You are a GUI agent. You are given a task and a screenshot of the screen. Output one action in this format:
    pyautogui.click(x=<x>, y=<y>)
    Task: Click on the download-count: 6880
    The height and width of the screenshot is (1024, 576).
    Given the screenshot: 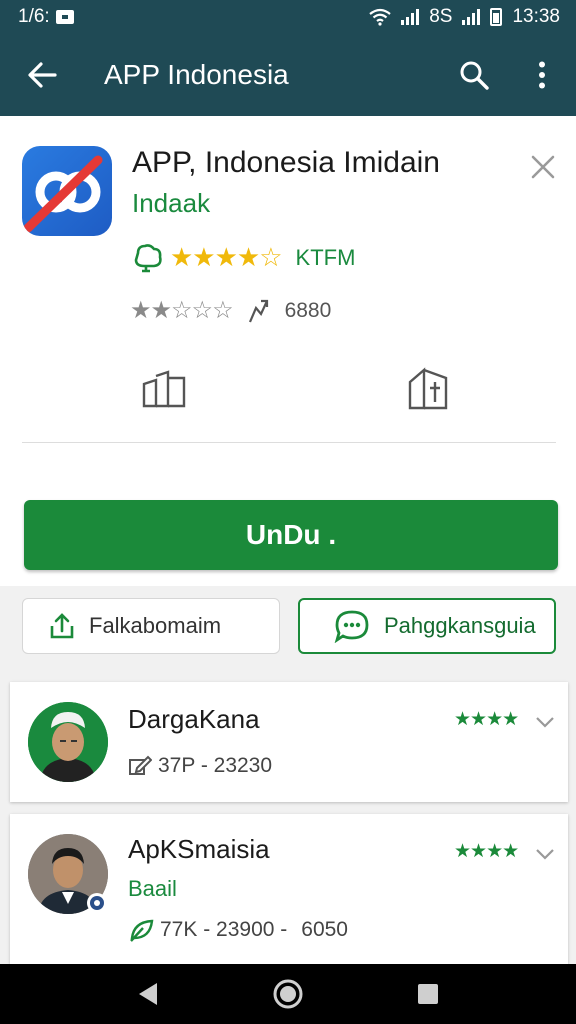 What is the action you would take?
    pyautogui.click(x=308, y=310)
    